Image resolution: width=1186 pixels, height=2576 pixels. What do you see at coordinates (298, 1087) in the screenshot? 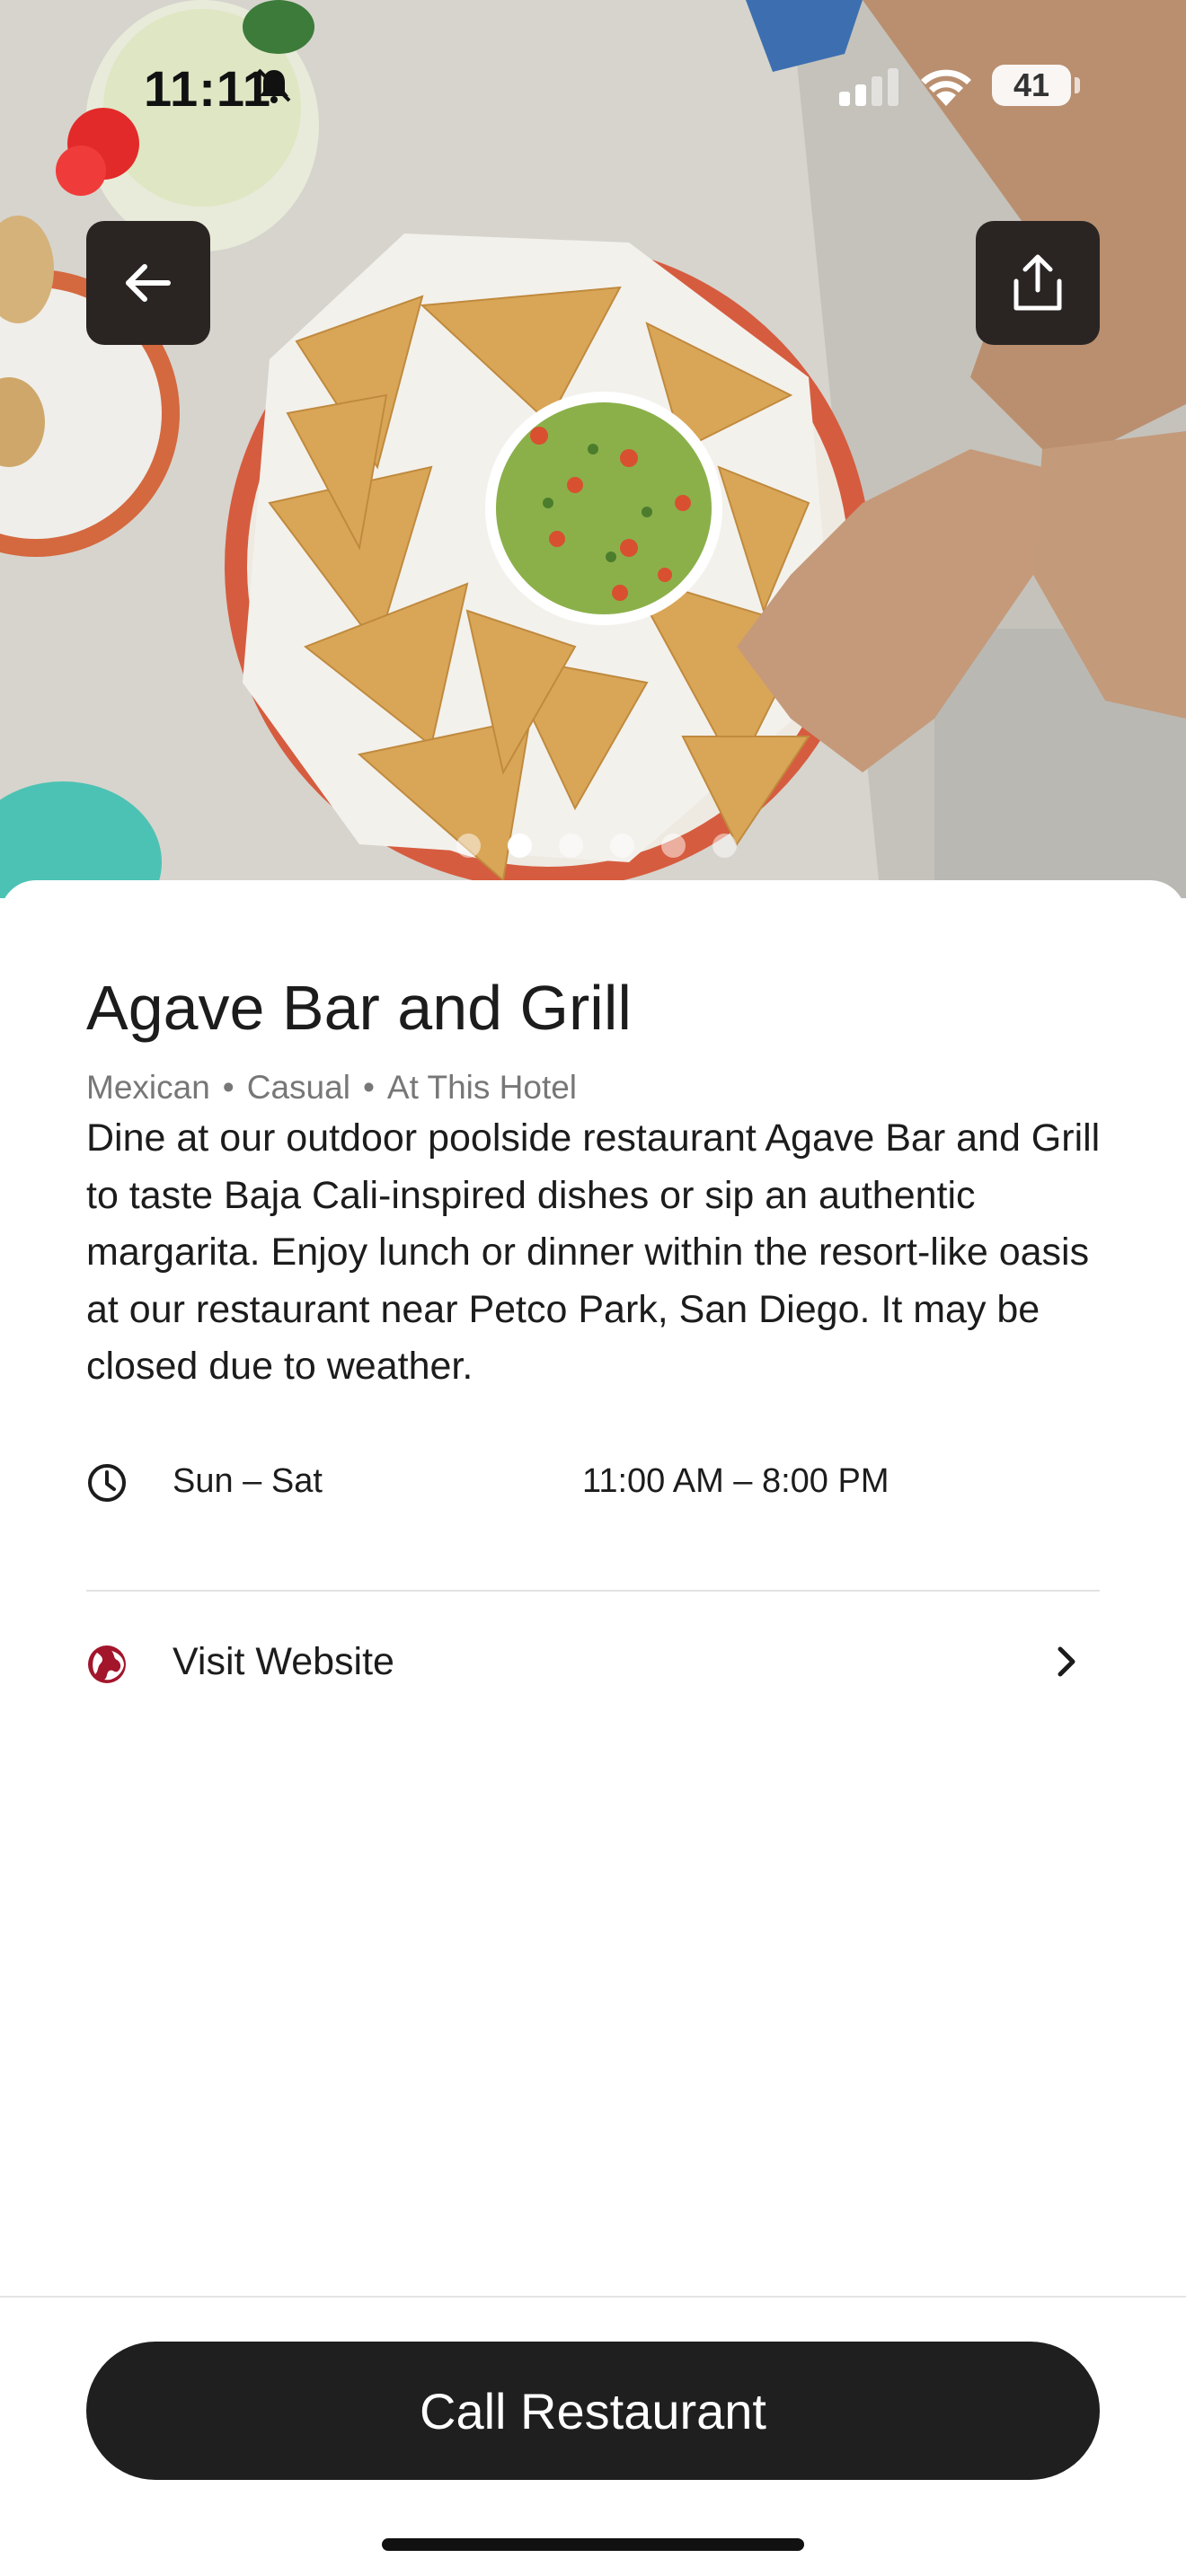
I see `tag-style: Casual` at bounding box center [298, 1087].